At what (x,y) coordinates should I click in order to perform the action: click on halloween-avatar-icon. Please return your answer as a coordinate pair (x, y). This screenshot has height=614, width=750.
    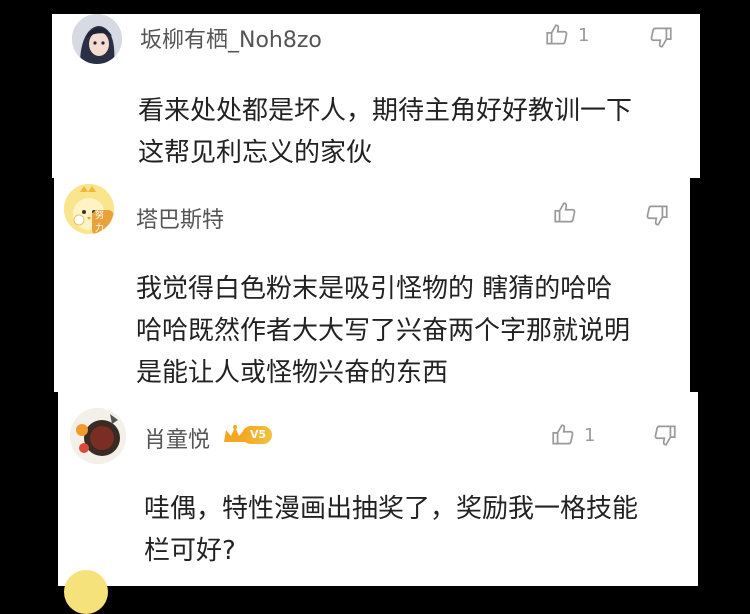
    Looking at the image, I should click on (98, 436).